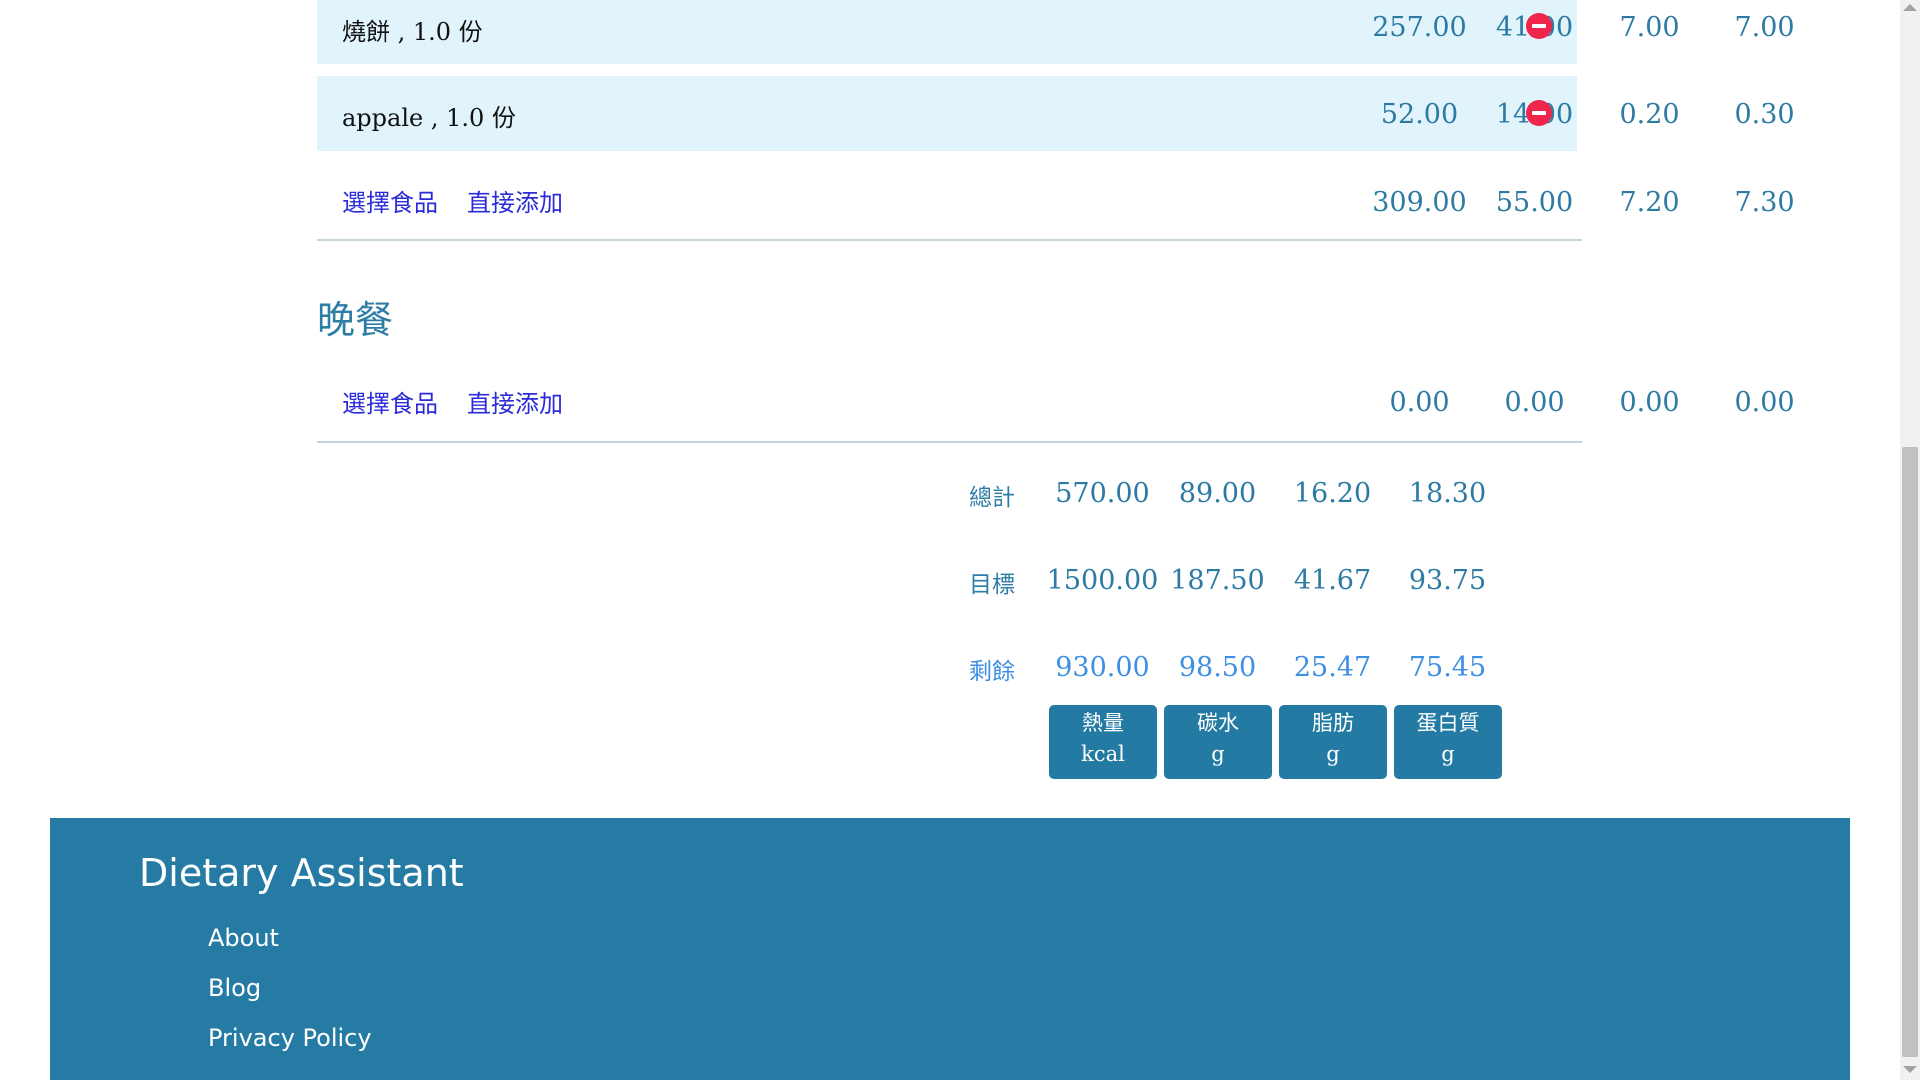 The width and height of the screenshot is (1920, 1080). Describe the element at coordinates (1103, 754) in the screenshot. I see `unit-label: kcal` at that location.